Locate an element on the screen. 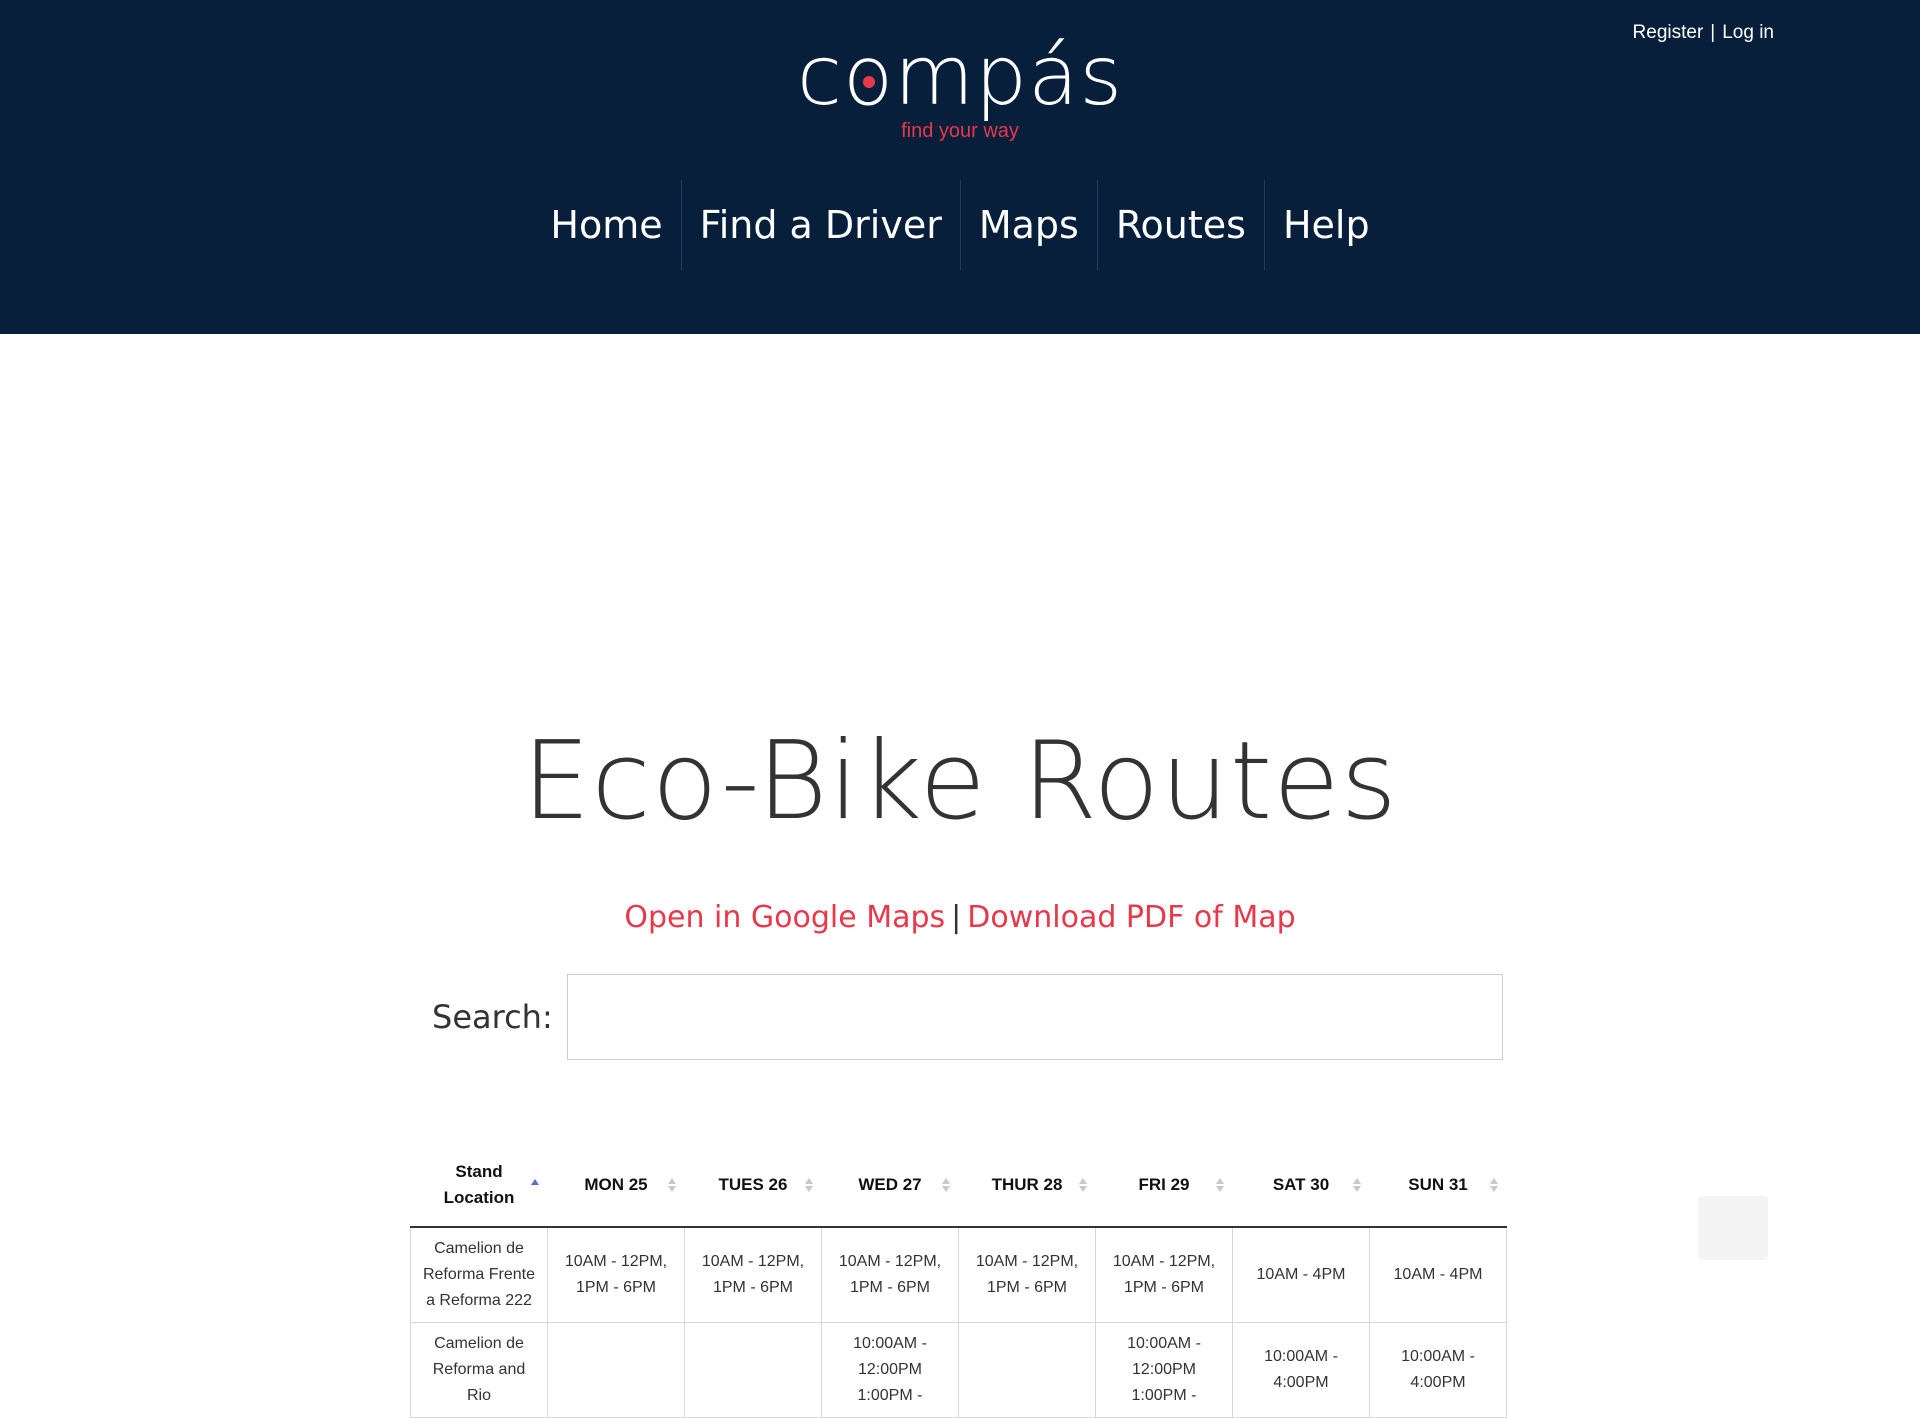 The height and width of the screenshot is (1418, 1920). column-header-stand-location: Stand Location is located at coordinates (479, 1186).